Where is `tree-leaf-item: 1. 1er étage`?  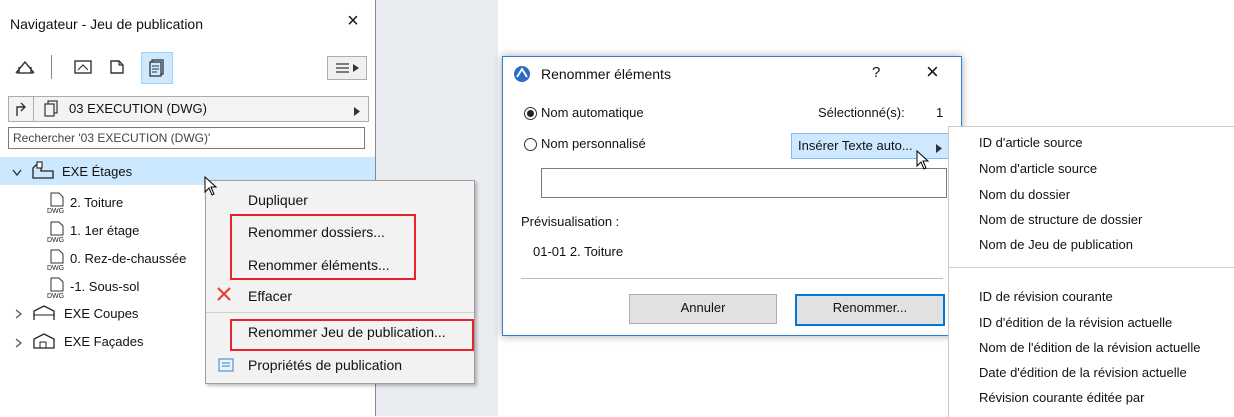
tree-leaf-item: 1. 1er étage is located at coordinates (104, 230).